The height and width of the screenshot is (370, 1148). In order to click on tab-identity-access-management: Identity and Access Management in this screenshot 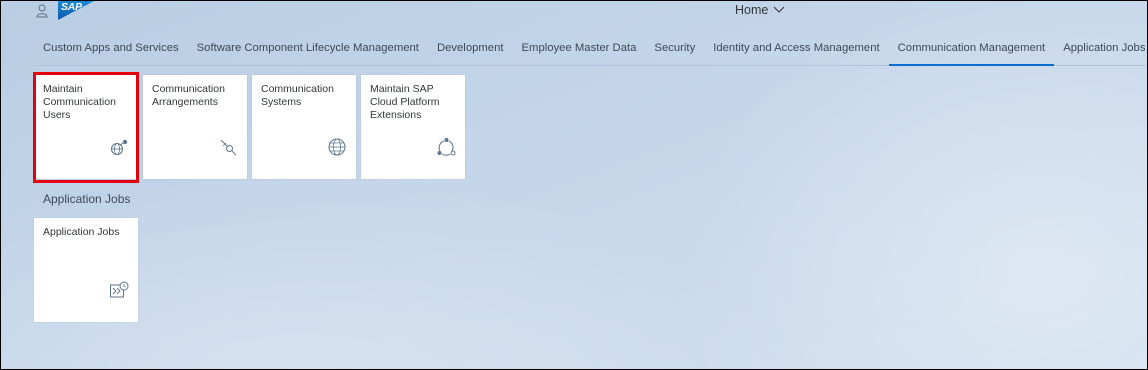, I will do `click(796, 52)`.